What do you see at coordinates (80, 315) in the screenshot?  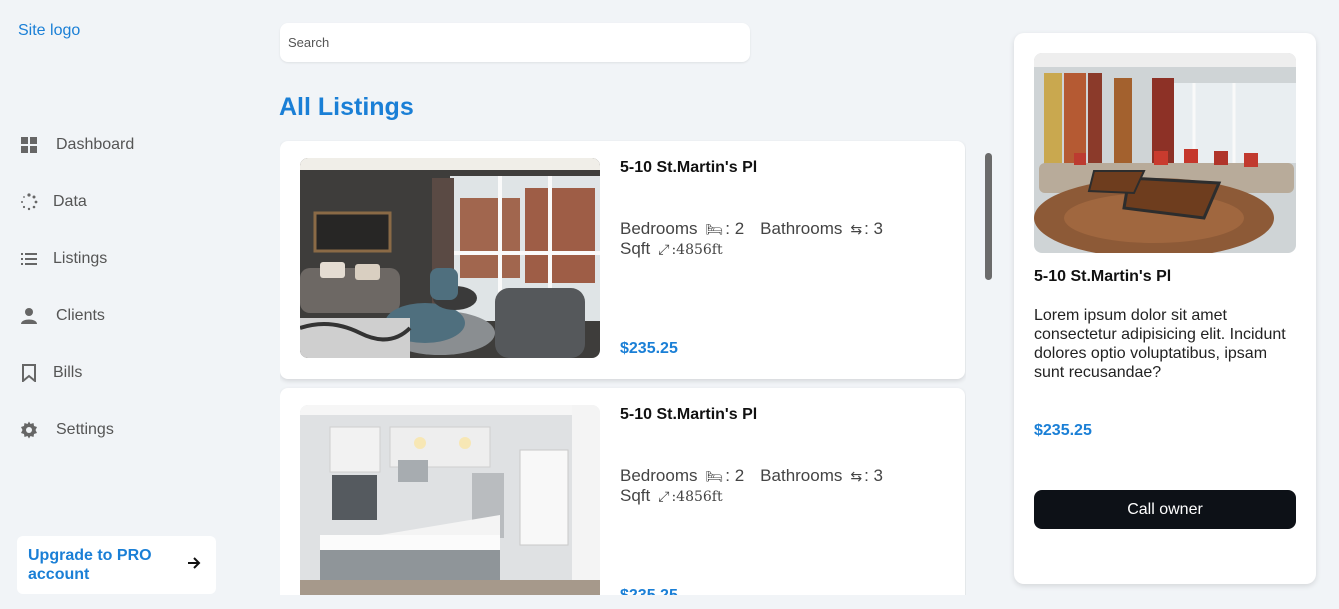 I see `sidebar-item-label: Clients` at bounding box center [80, 315].